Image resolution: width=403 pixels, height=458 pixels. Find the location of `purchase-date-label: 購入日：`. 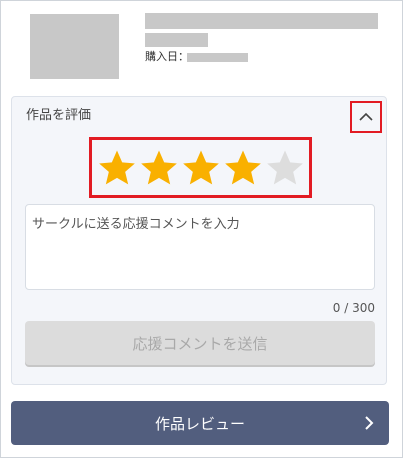

purchase-date-label: 購入日： is located at coordinates (167, 56).